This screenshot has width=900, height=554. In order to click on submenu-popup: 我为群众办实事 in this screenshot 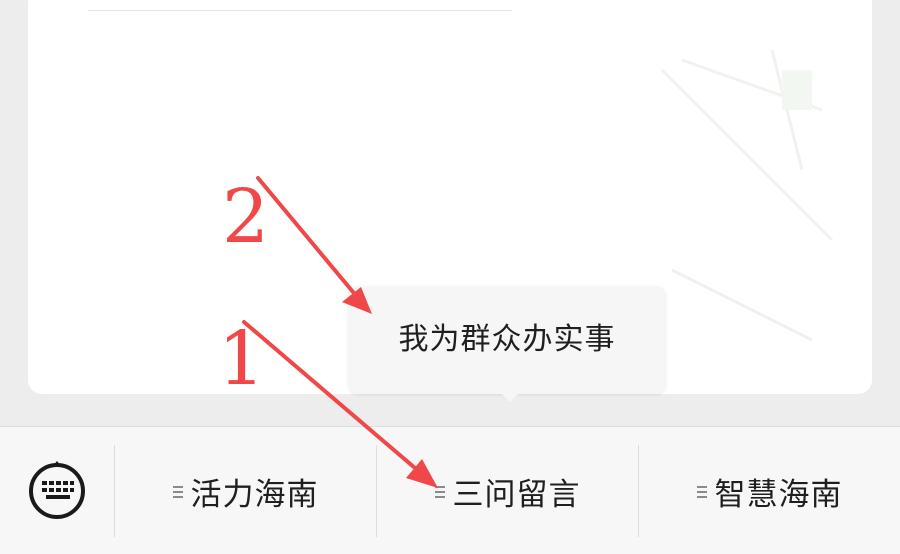, I will do `click(507, 340)`.